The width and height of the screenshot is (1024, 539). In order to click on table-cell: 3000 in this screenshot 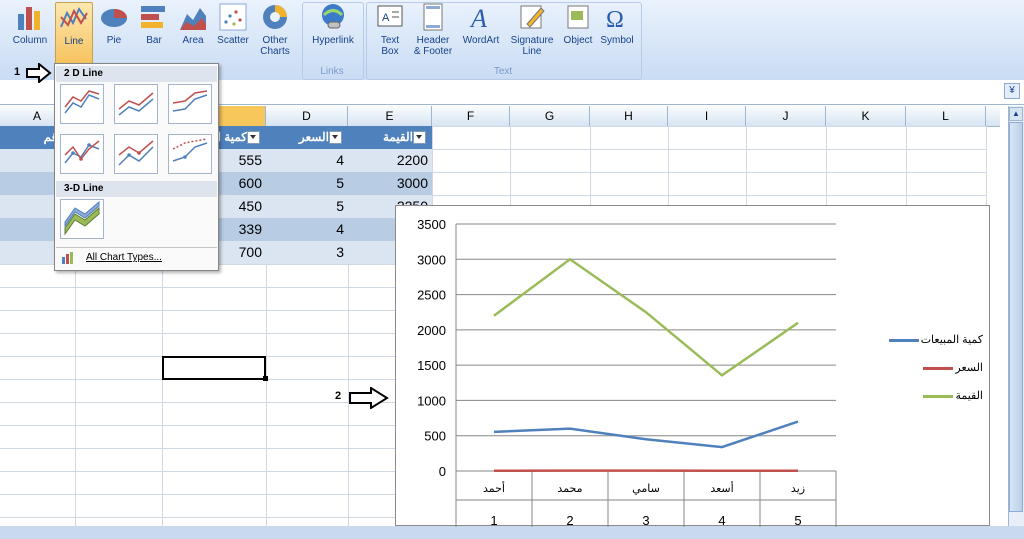, I will do `click(390, 183)`.